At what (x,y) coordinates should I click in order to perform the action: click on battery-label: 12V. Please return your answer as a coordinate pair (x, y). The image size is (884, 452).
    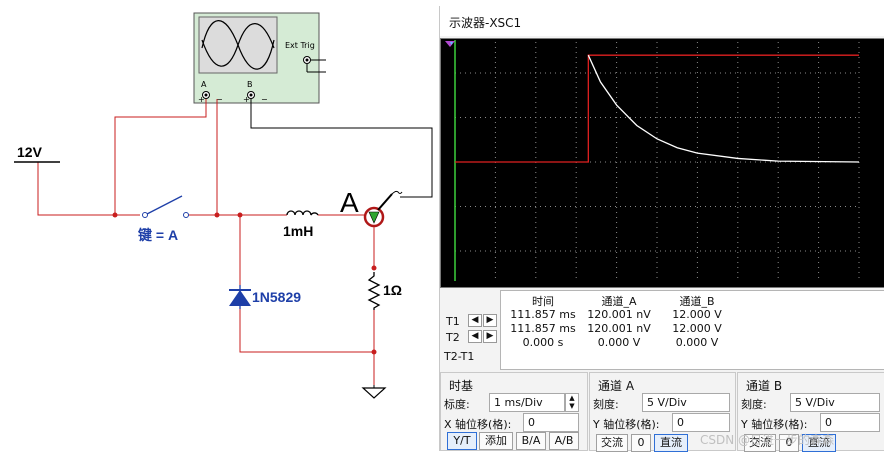
    Looking at the image, I should click on (30, 152).